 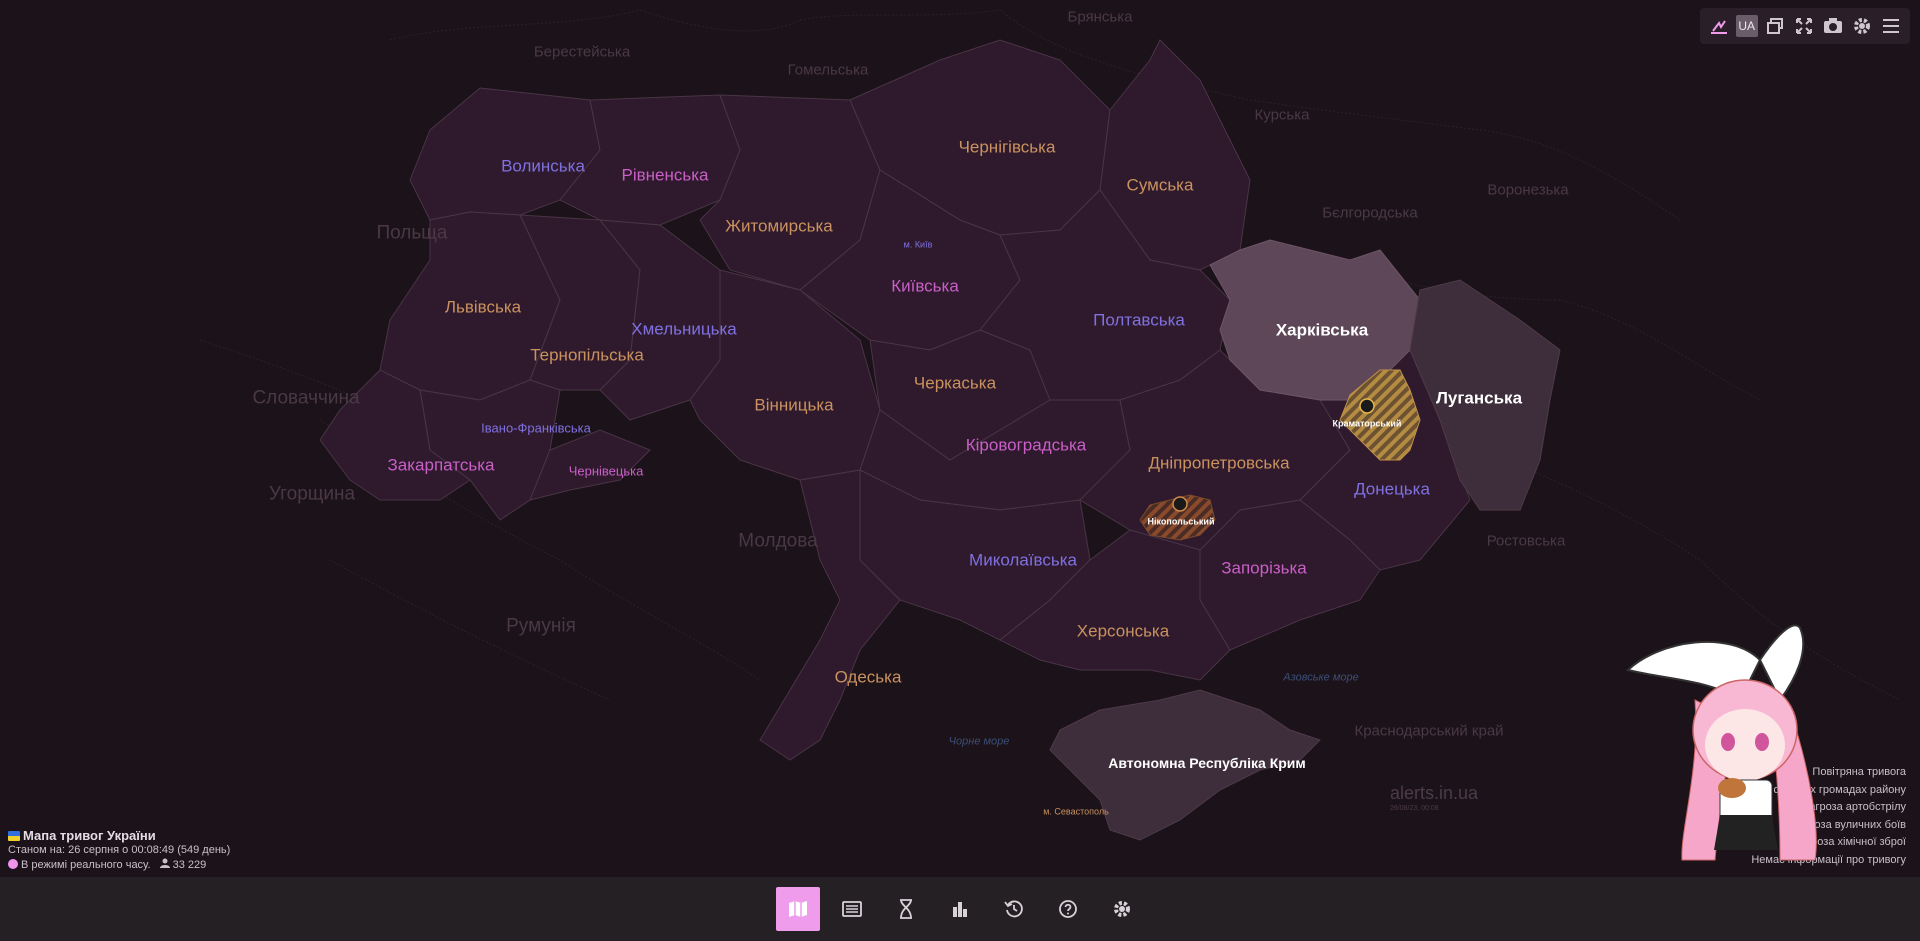 What do you see at coordinates (1100, 17) in the screenshot?
I see `label-neighbour: Брянська` at bounding box center [1100, 17].